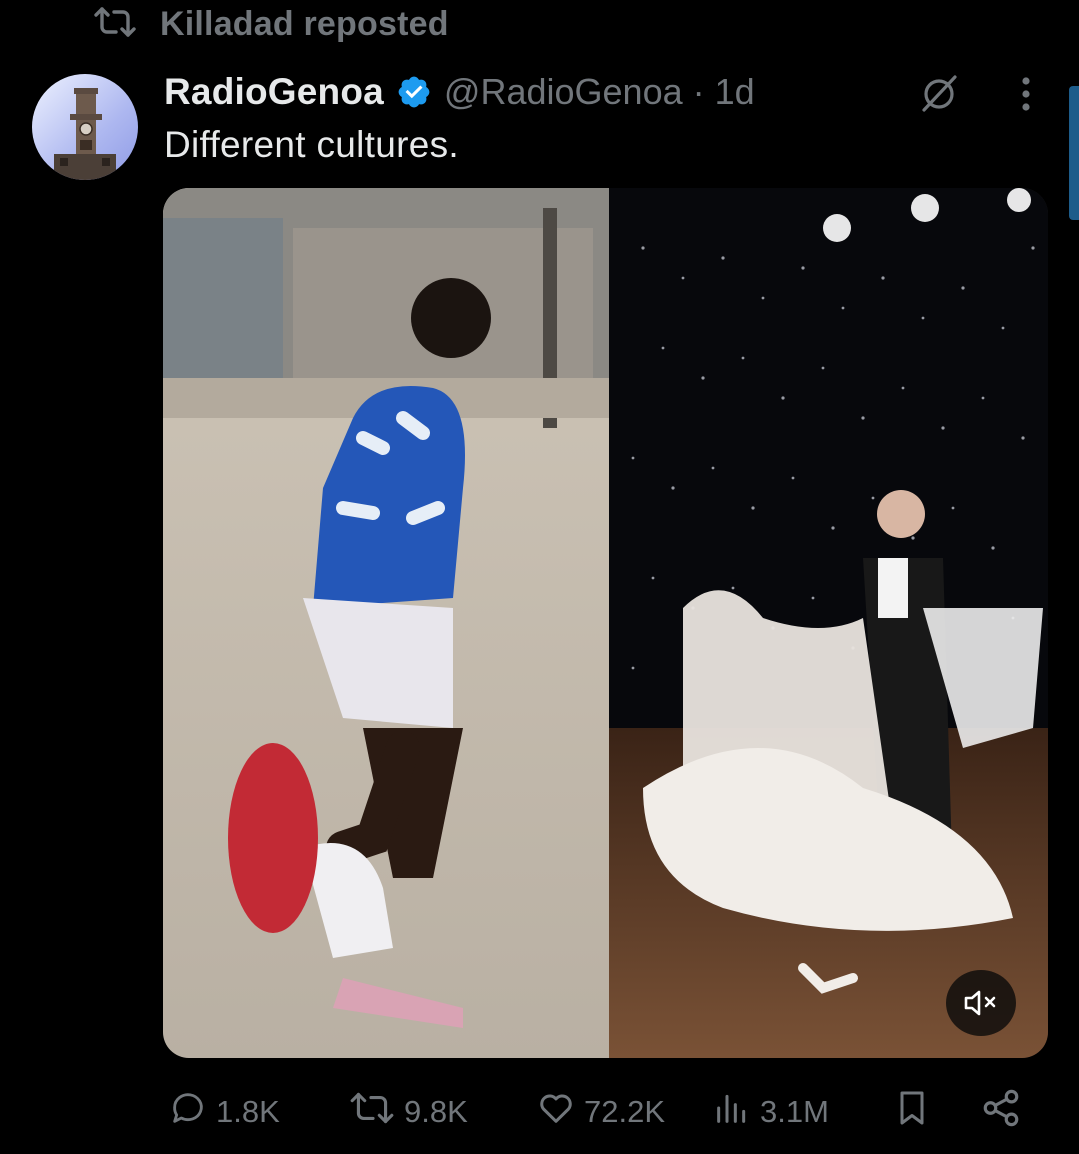 The width and height of the screenshot is (1079, 1154). I want to click on repost-count: 9.8K, so click(436, 1111).